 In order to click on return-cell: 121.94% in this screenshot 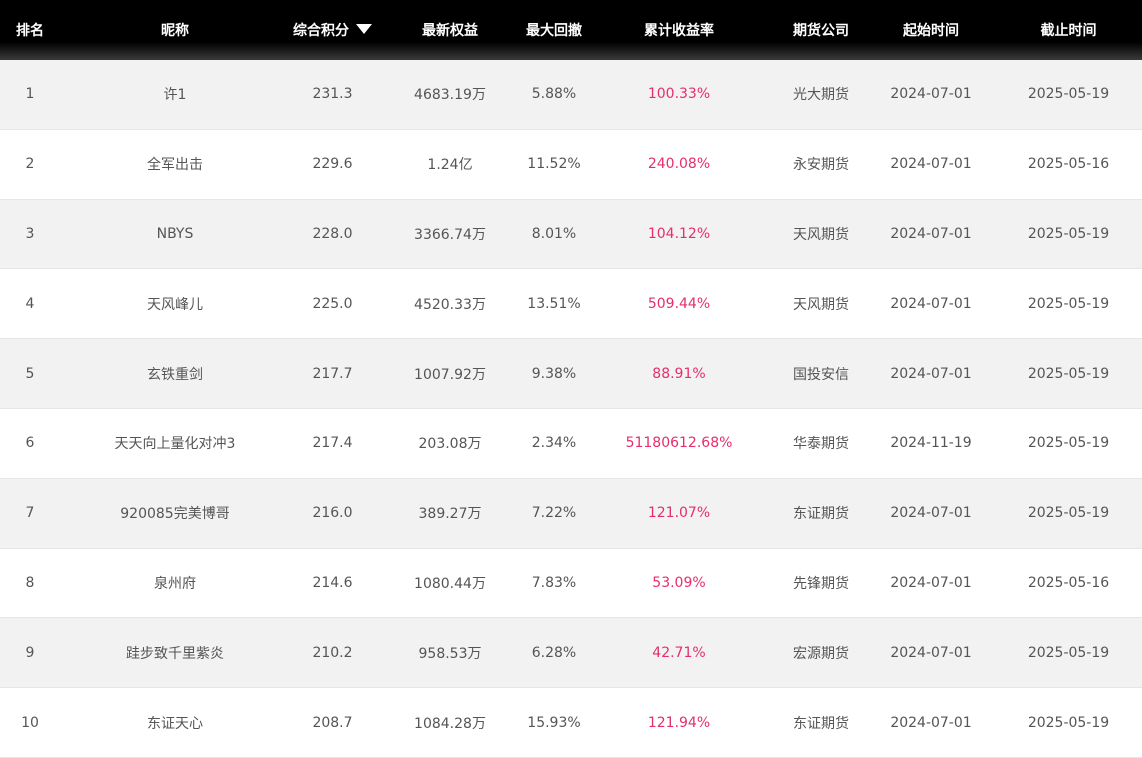, I will do `click(679, 722)`.